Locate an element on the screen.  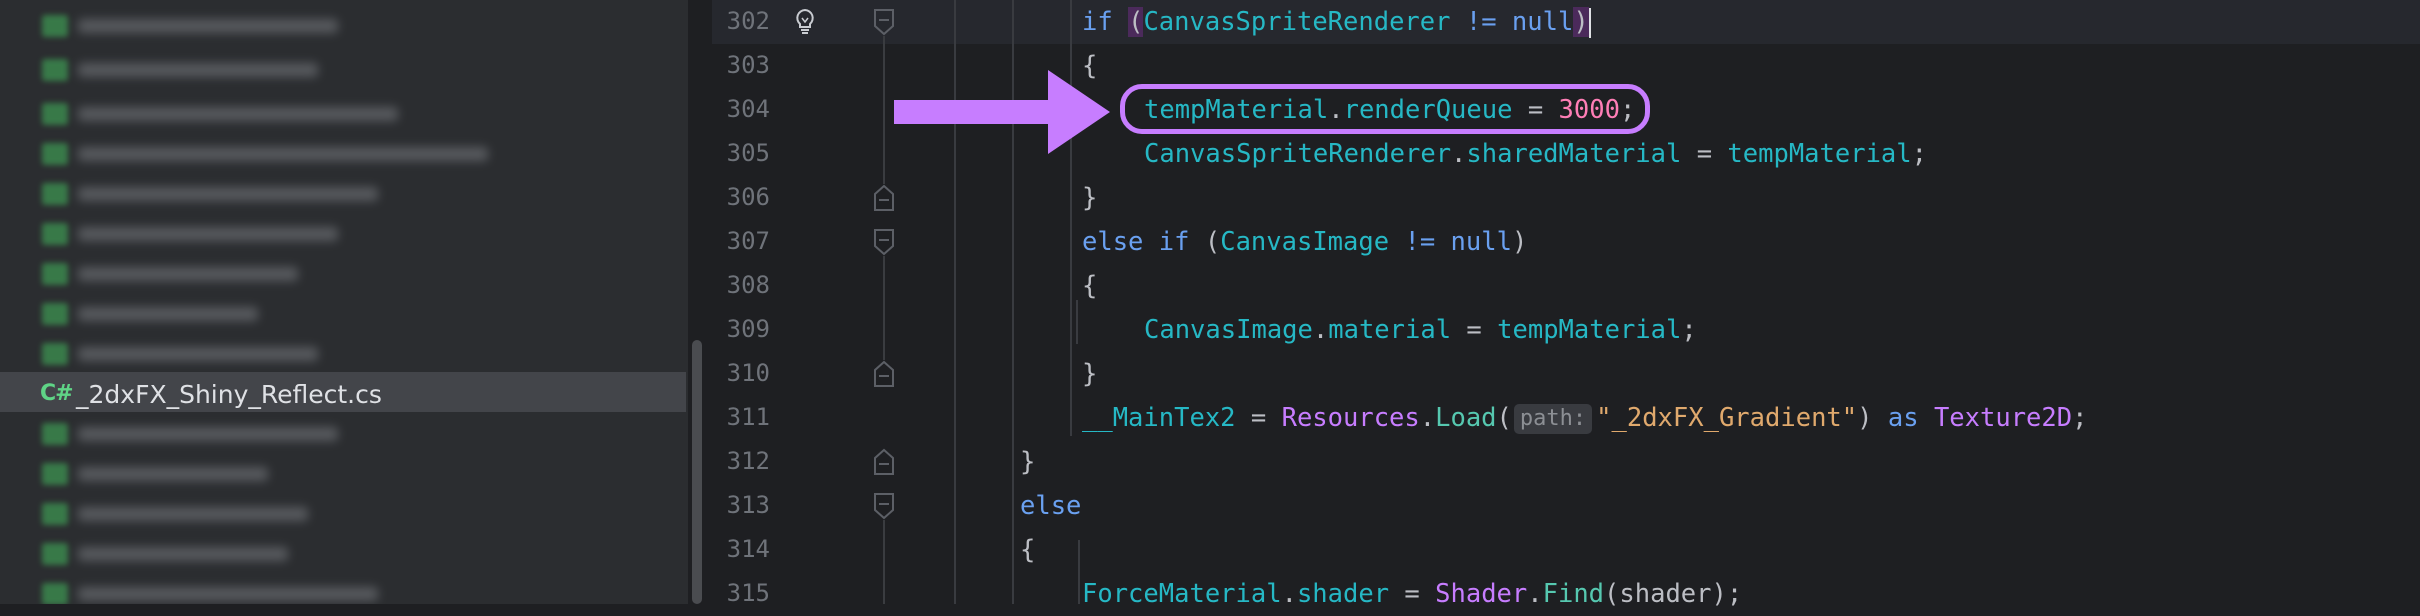
code-line-308: { is located at coordinates (1089, 286).